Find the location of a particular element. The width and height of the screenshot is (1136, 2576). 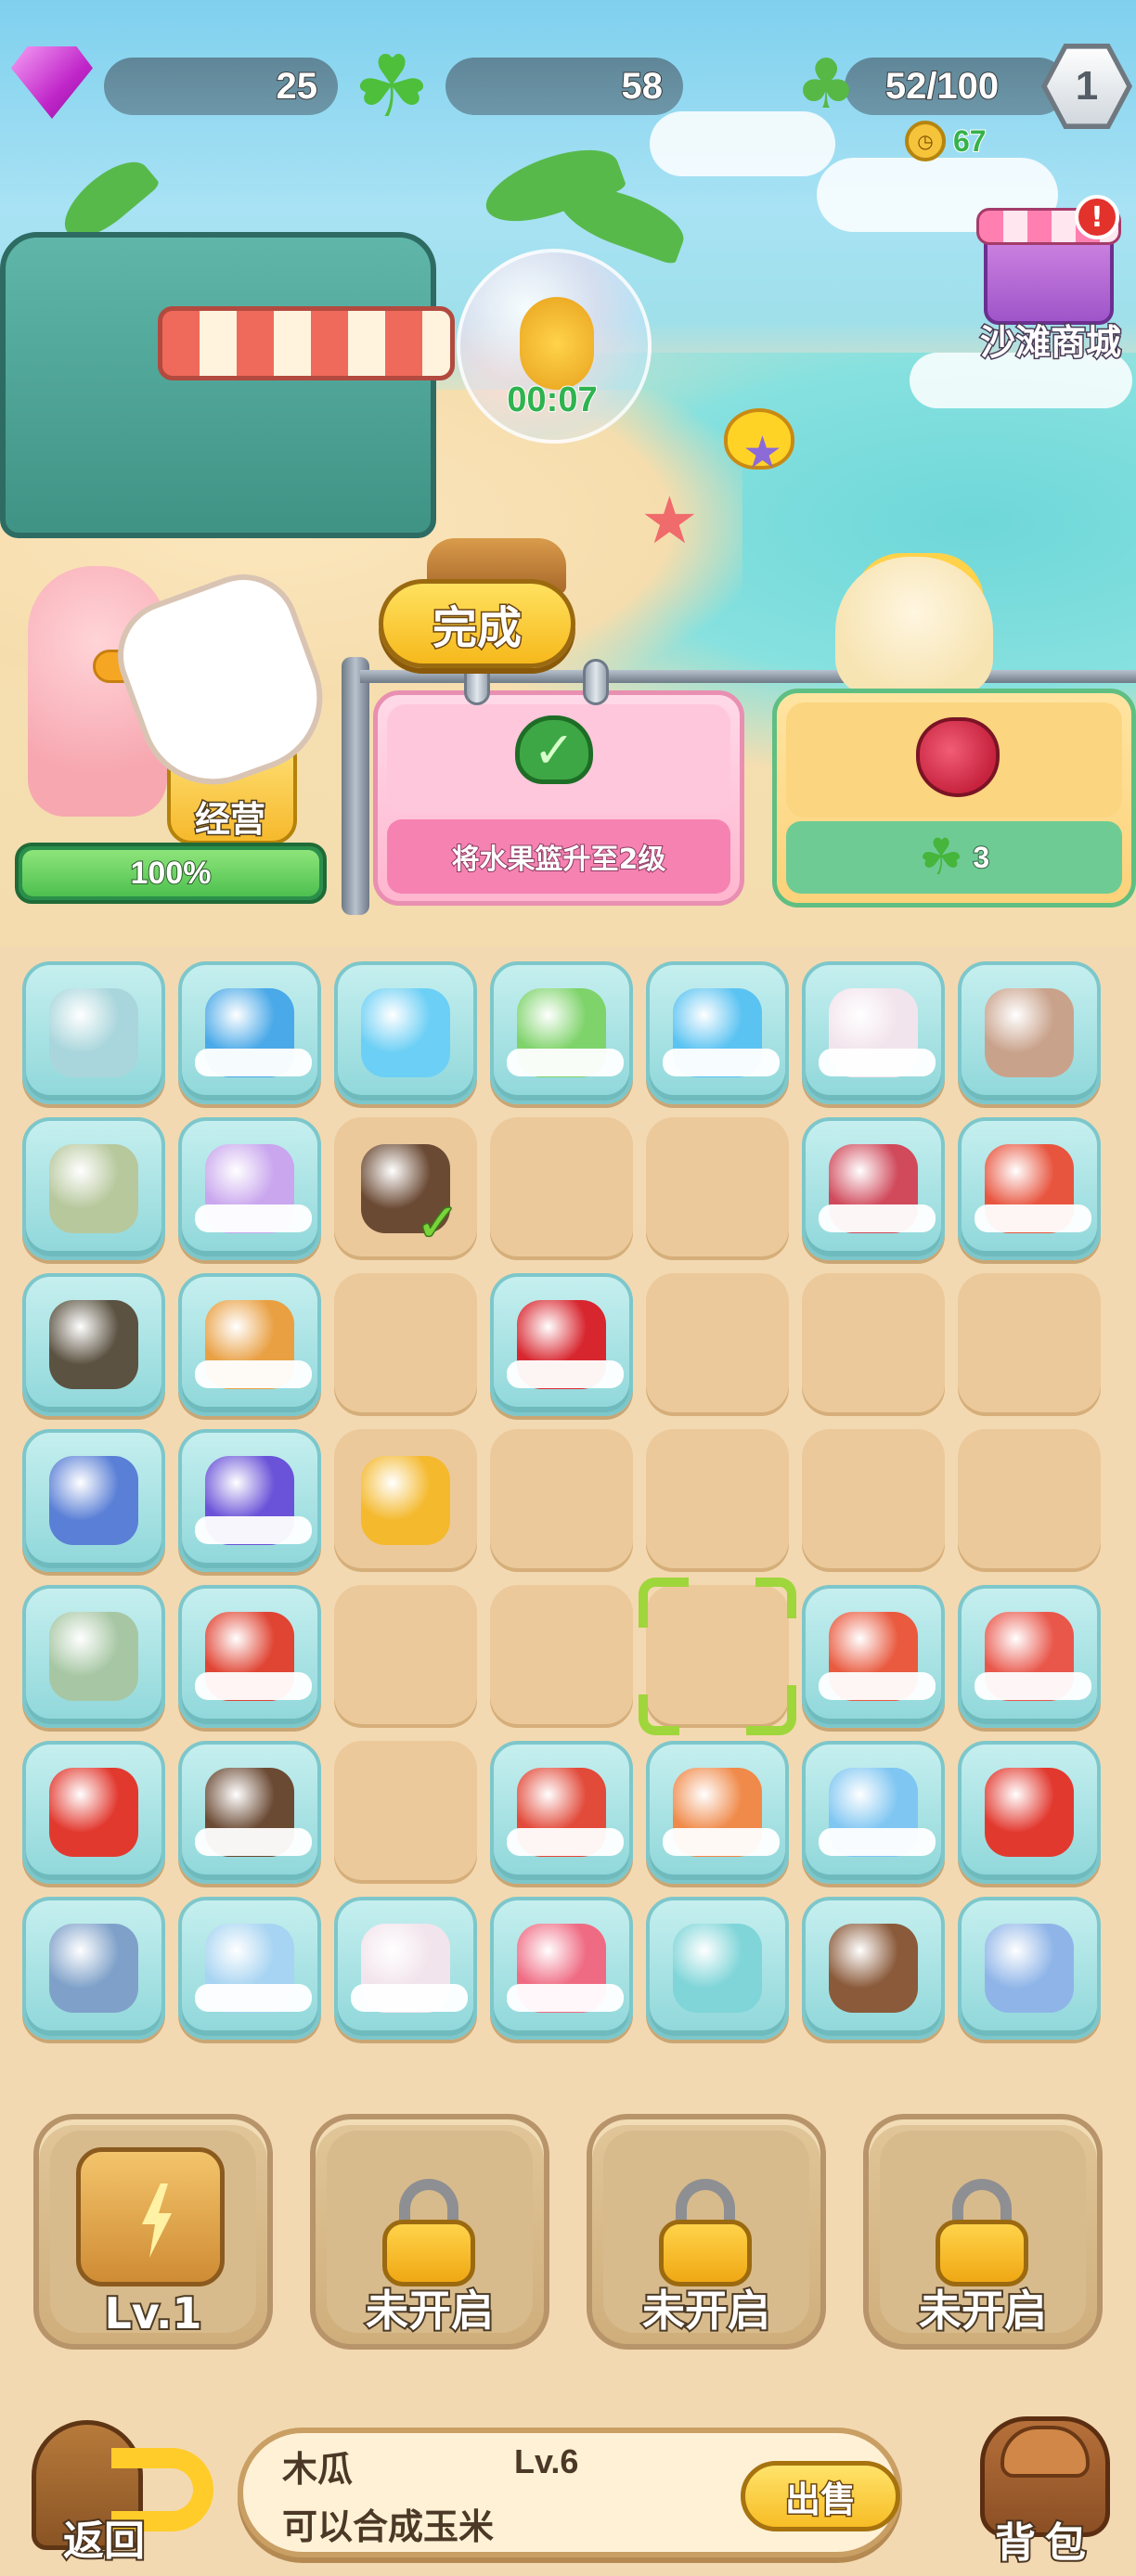

energy-plus-icon: ♣ is located at coordinates (826, 85).